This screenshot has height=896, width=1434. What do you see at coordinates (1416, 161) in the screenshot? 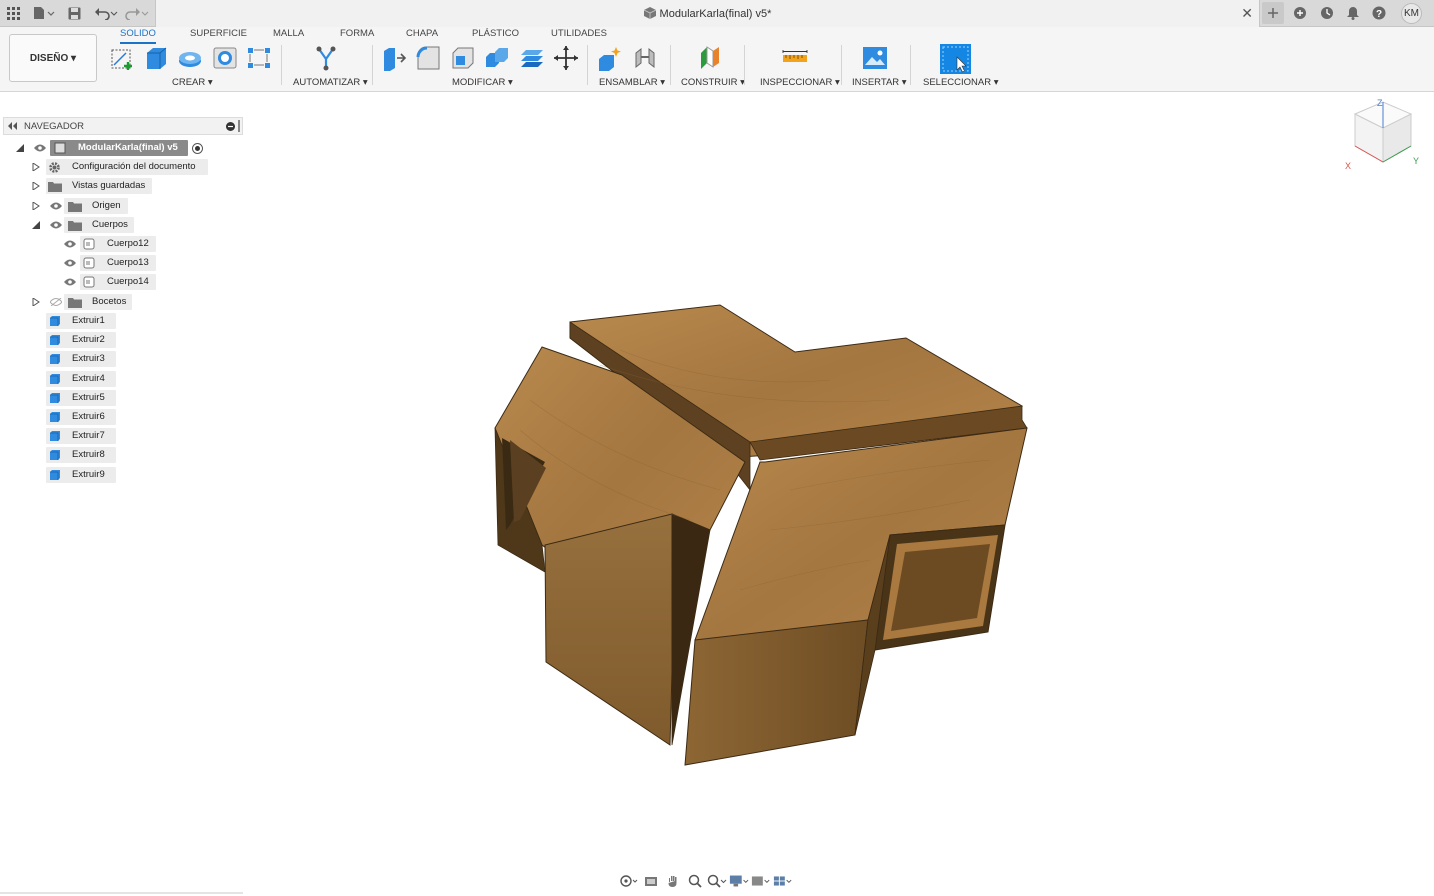
I see `axis-y-label: Y` at bounding box center [1416, 161].